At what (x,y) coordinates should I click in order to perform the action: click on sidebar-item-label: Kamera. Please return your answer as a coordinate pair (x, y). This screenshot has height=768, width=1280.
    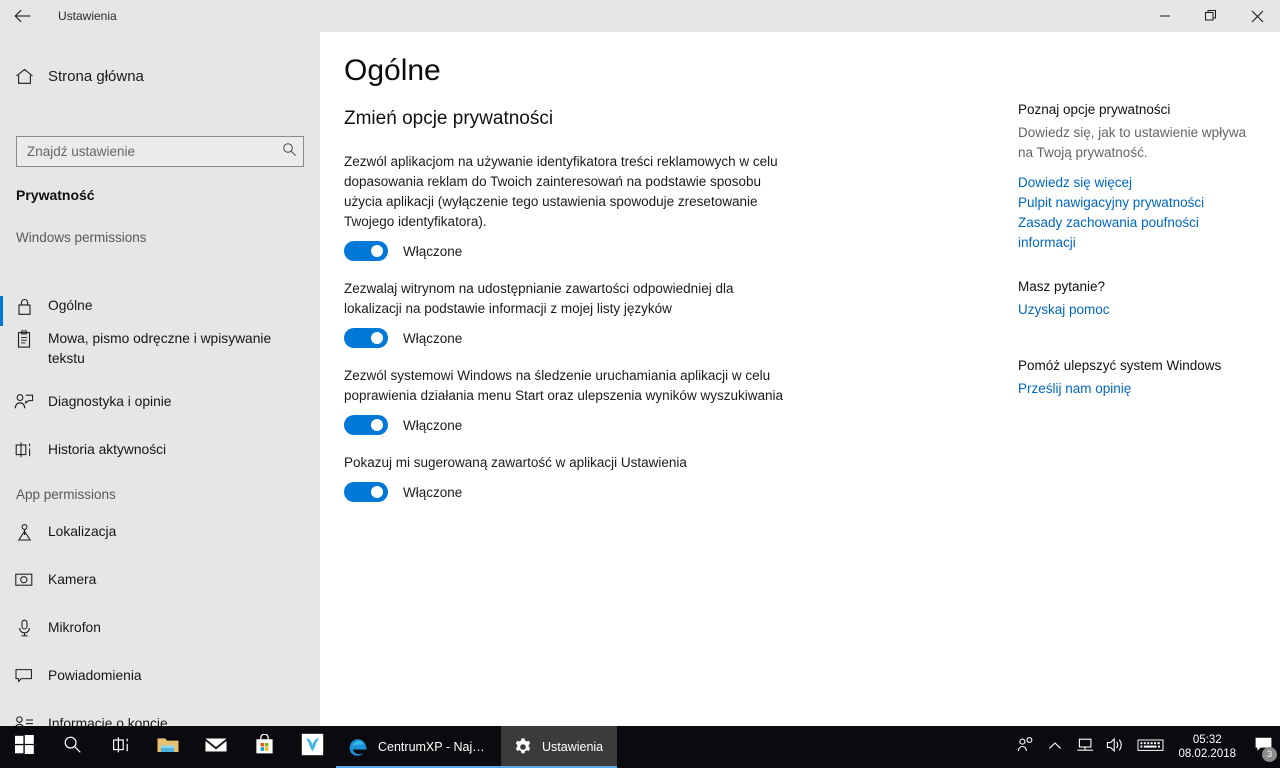
    Looking at the image, I should click on (72, 579).